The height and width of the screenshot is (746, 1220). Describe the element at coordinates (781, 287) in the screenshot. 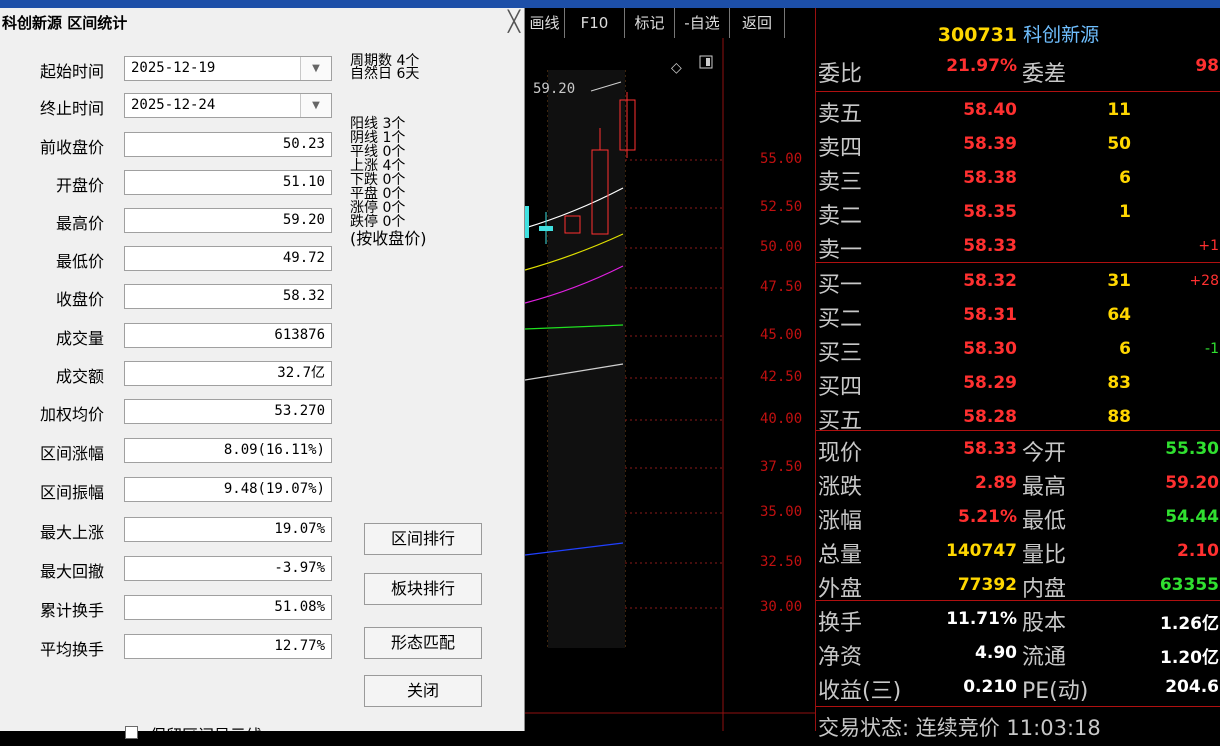

I see `y-tick-label: 47.50` at that location.